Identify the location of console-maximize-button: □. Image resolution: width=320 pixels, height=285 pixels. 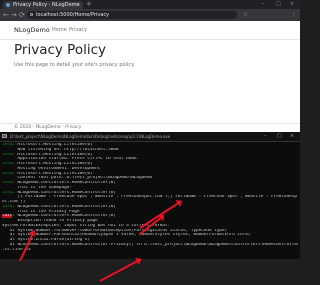
(279, 136).